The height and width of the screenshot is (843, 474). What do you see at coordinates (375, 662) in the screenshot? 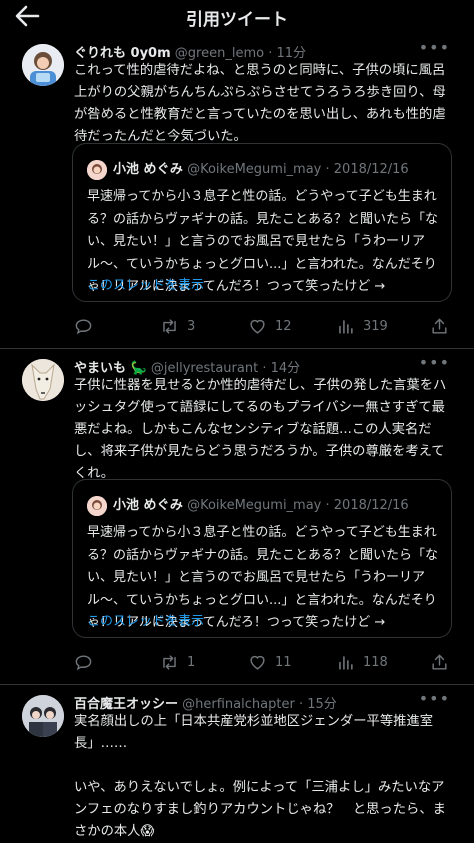
I see `views-count: 118` at bounding box center [375, 662].